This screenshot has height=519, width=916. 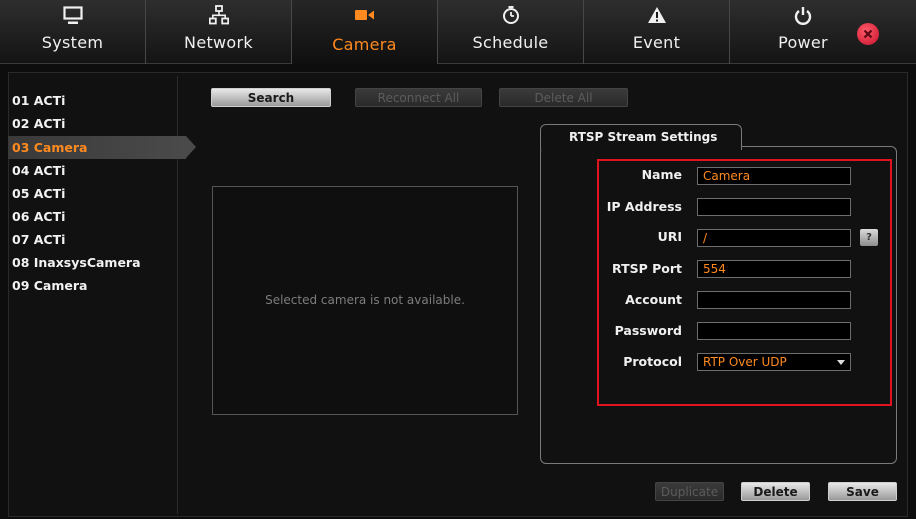 I want to click on power-icon, so click(x=803, y=15).